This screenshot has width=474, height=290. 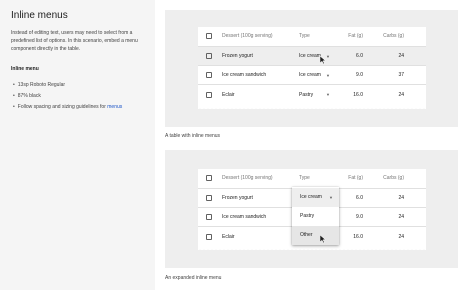 I want to click on menus-link: menus, so click(x=114, y=107).